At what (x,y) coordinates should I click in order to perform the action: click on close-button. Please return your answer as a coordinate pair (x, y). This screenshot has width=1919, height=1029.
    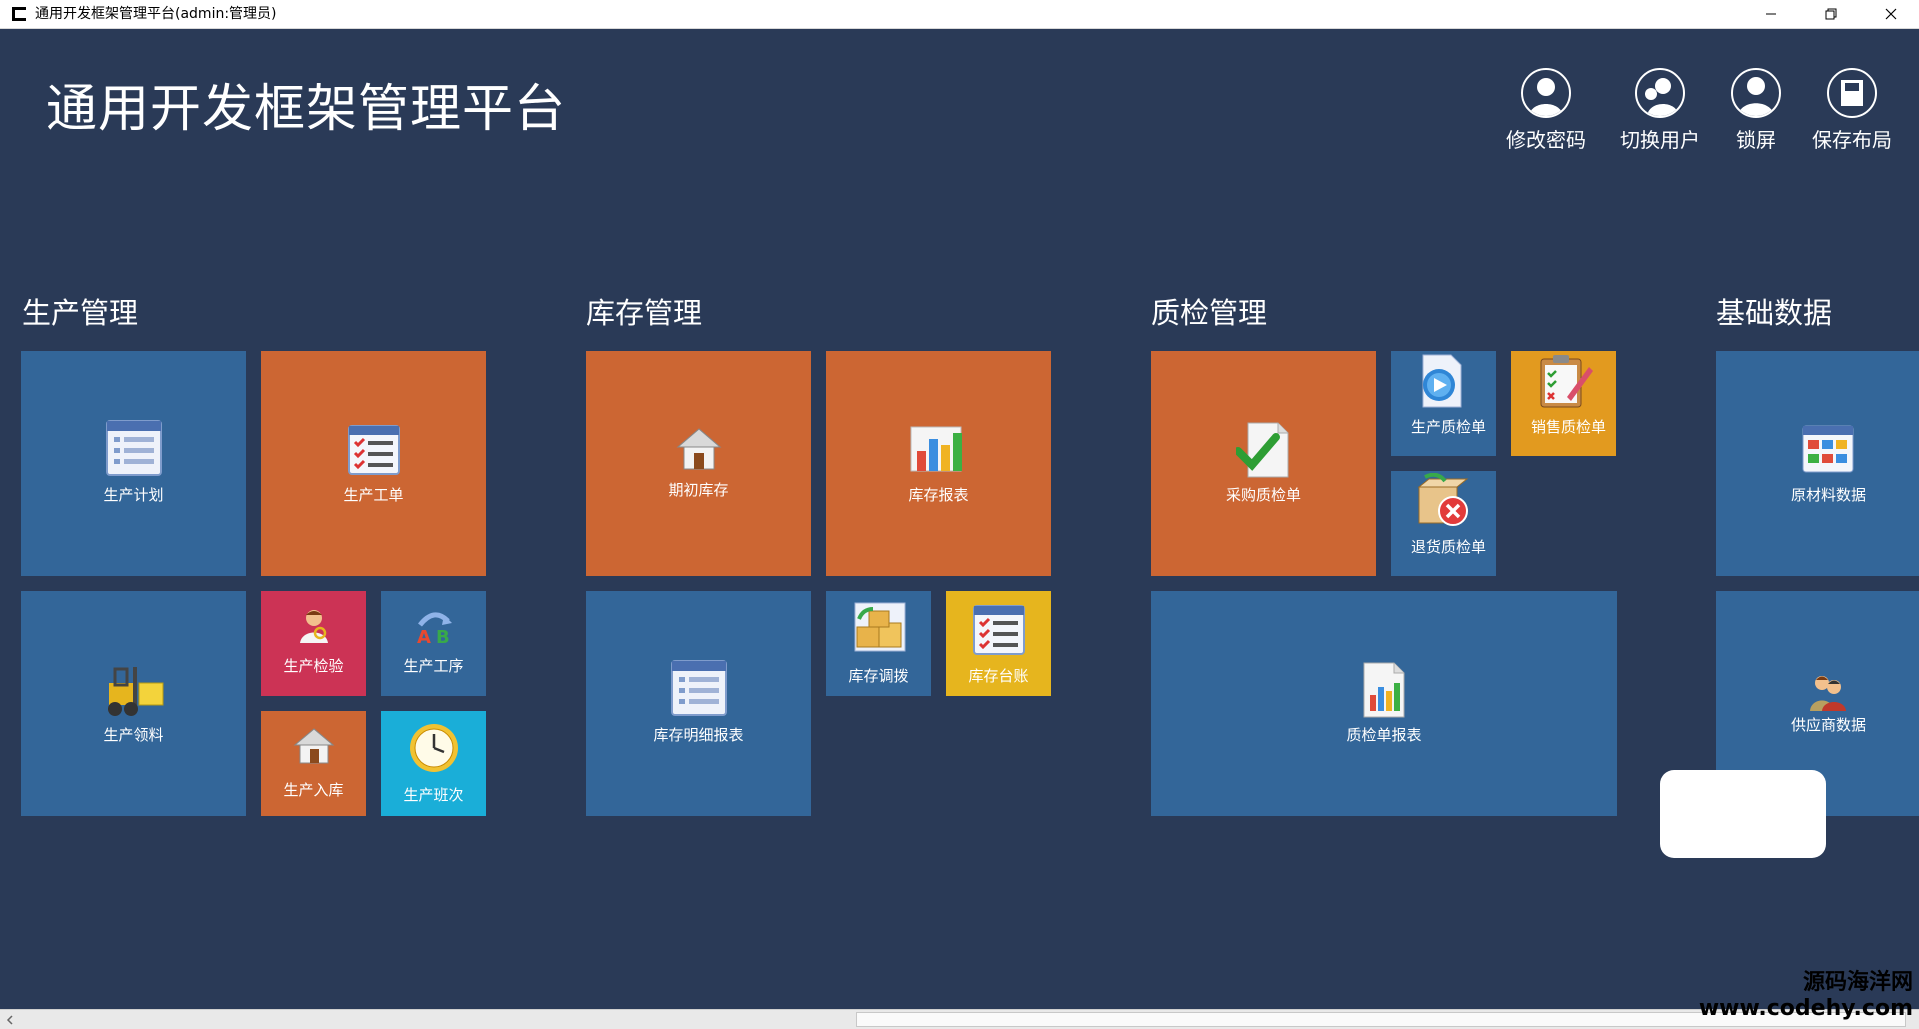
    Looking at the image, I should click on (1890, 14).